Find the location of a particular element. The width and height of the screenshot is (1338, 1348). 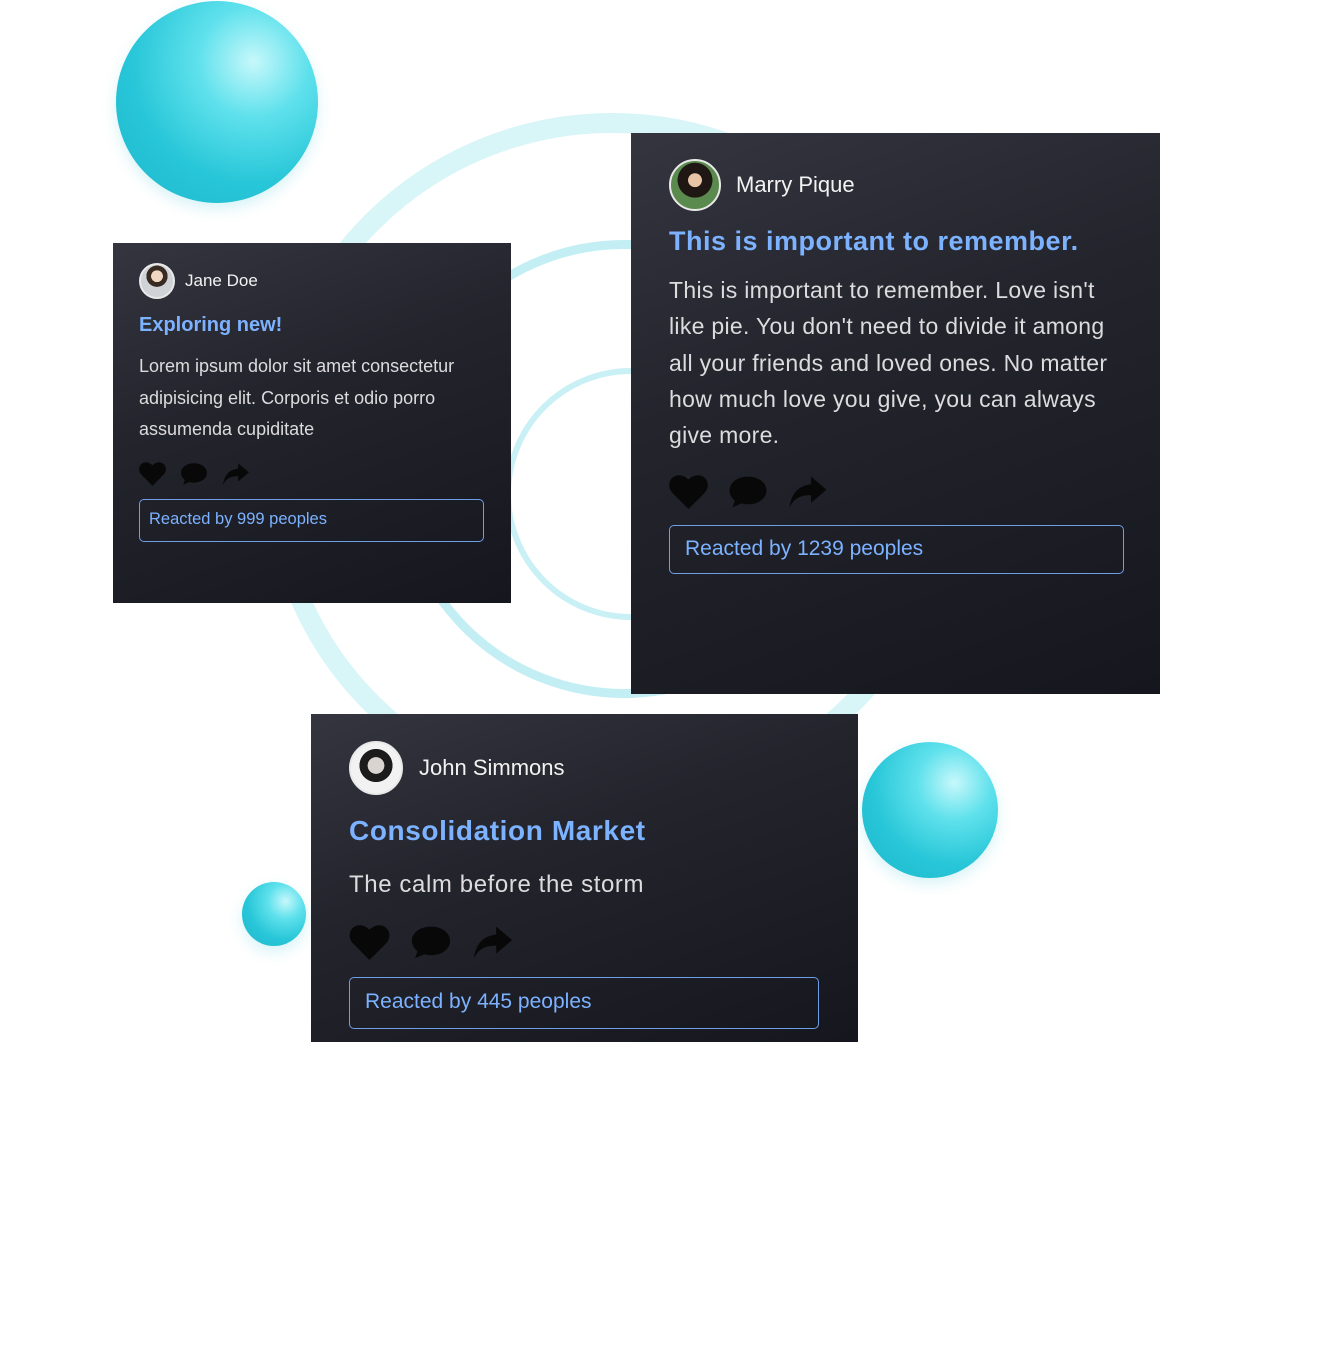

post-body: The calm before the storm is located at coordinates (497, 884).